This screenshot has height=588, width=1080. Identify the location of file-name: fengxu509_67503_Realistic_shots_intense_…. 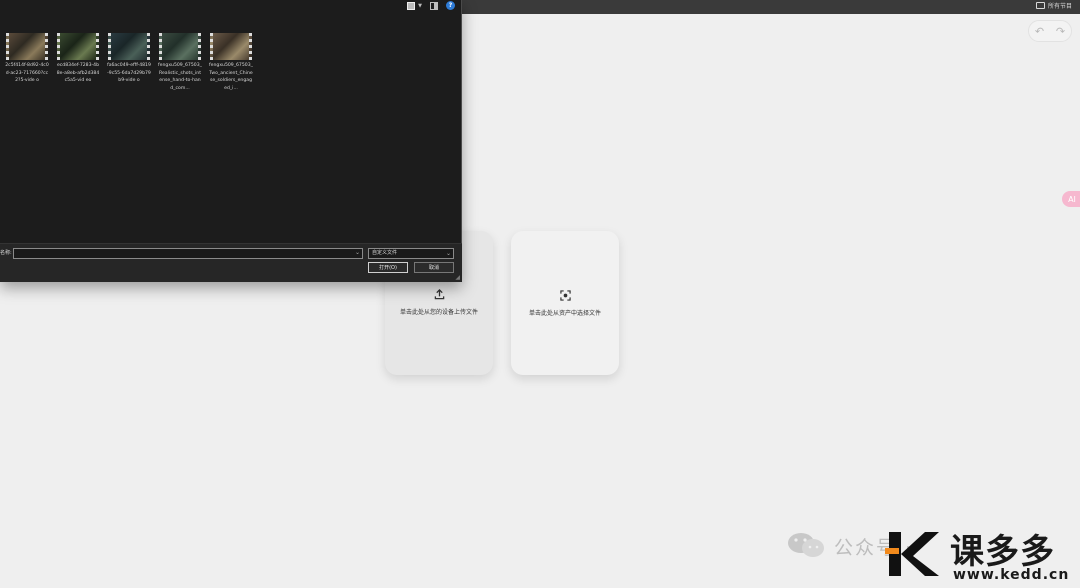
(180, 77).